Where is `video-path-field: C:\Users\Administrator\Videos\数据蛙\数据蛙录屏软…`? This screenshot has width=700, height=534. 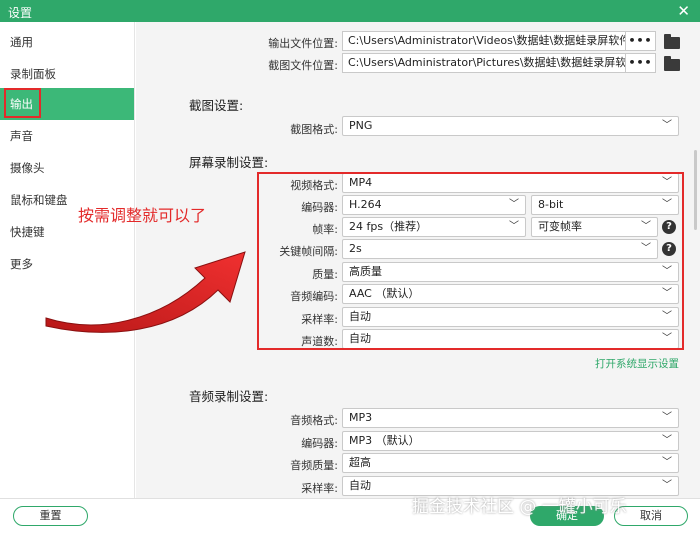 video-path-field: C:\Users\Administrator\Videos\数据蛙\数据蛙录屏软… is located at coordinates (499, 41).